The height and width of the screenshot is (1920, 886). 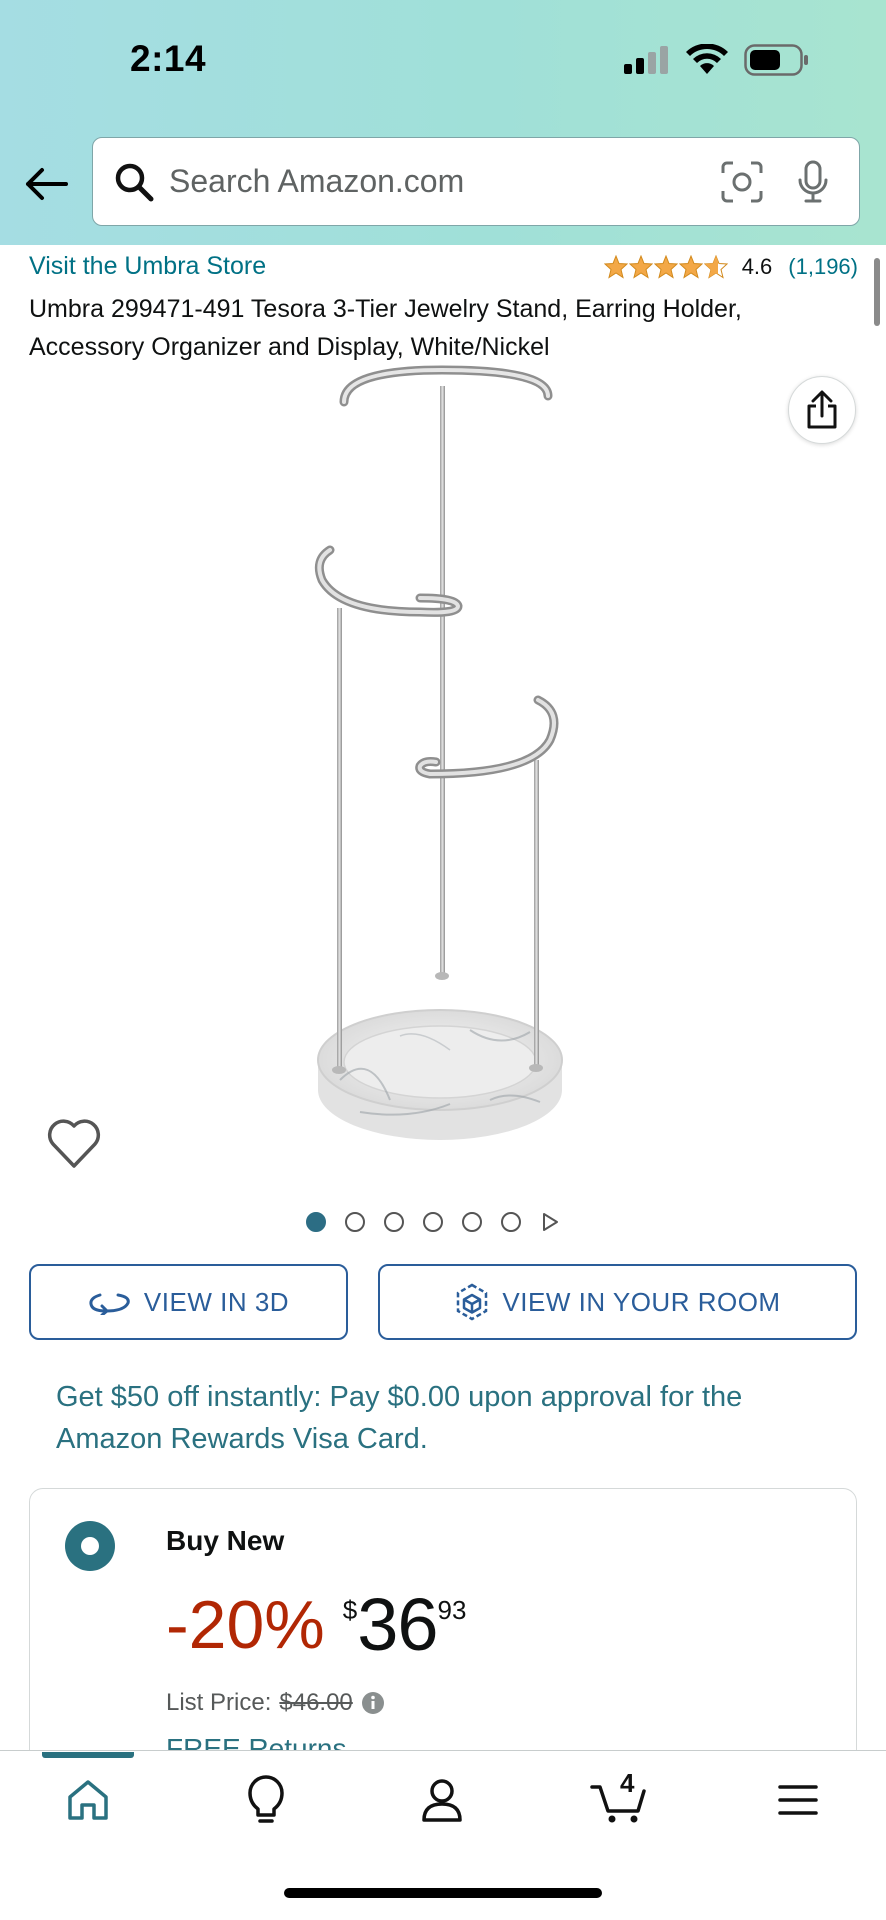 I want to click on nav-cart: 4, so click(x=620, y=1800).